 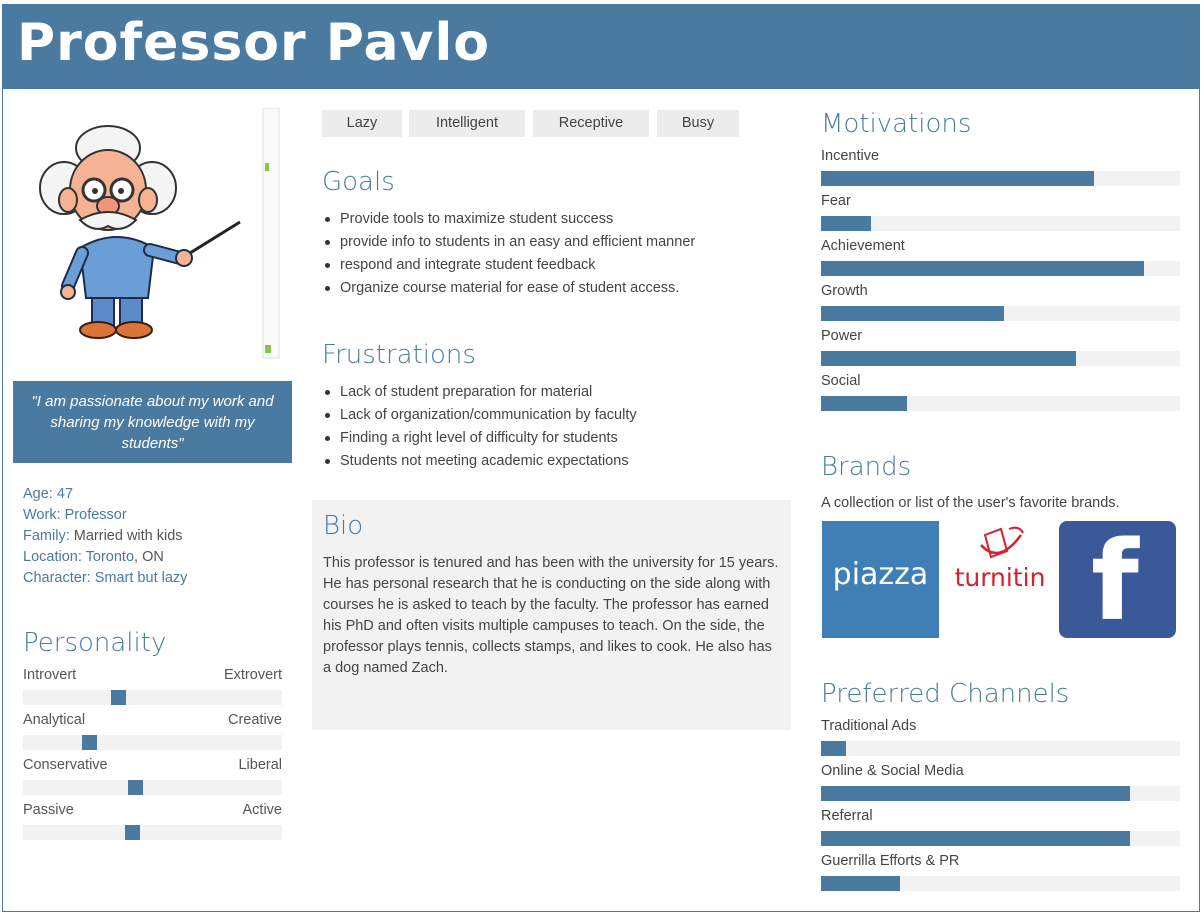 What do you see at coordinates (863, 246) in the screenshot?
I see `motivation-label: Achievement` at bounding box center [863, 246].